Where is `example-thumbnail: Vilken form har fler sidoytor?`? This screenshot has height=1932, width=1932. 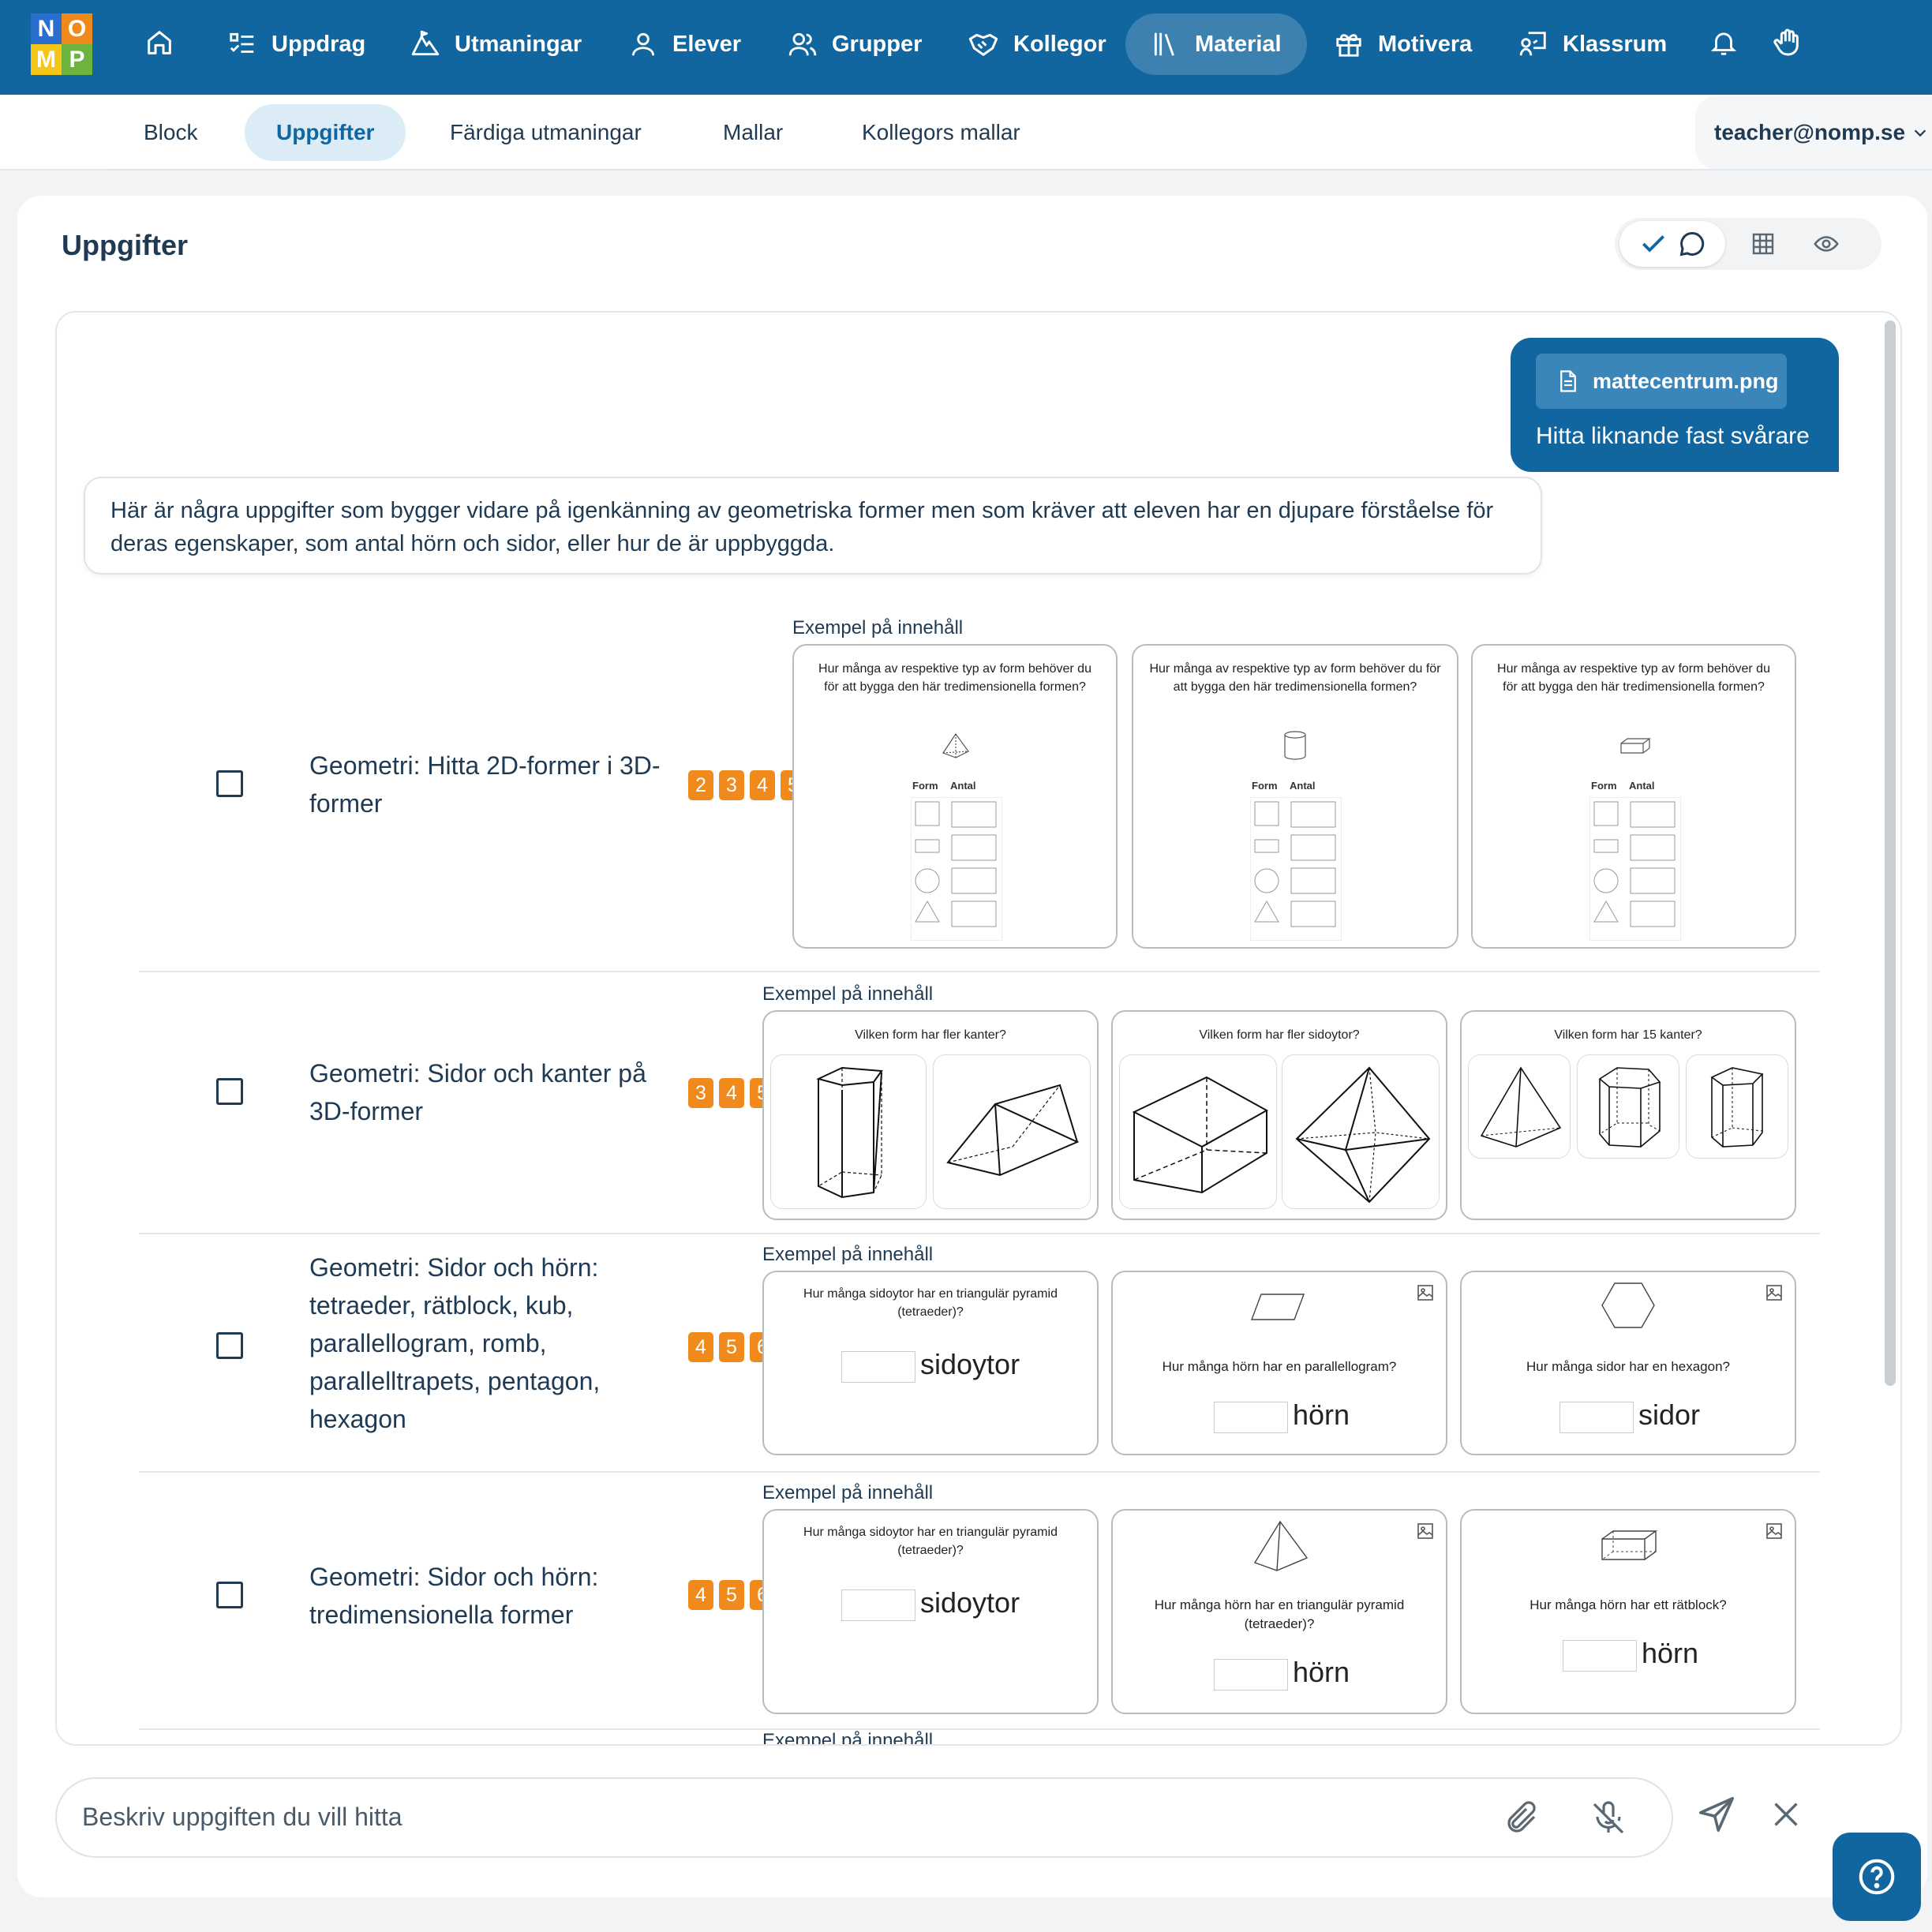
example-thumbnail: Vilken form har fler sidoytor? is located at coordinates (1279, 1115).